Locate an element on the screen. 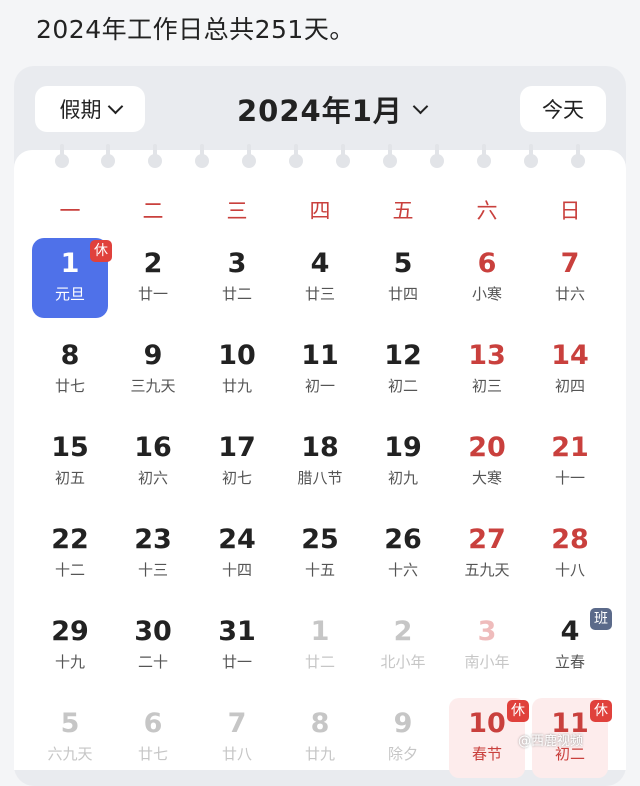  holiday-dropdown: 假期 is located at coordinates (90, 109).